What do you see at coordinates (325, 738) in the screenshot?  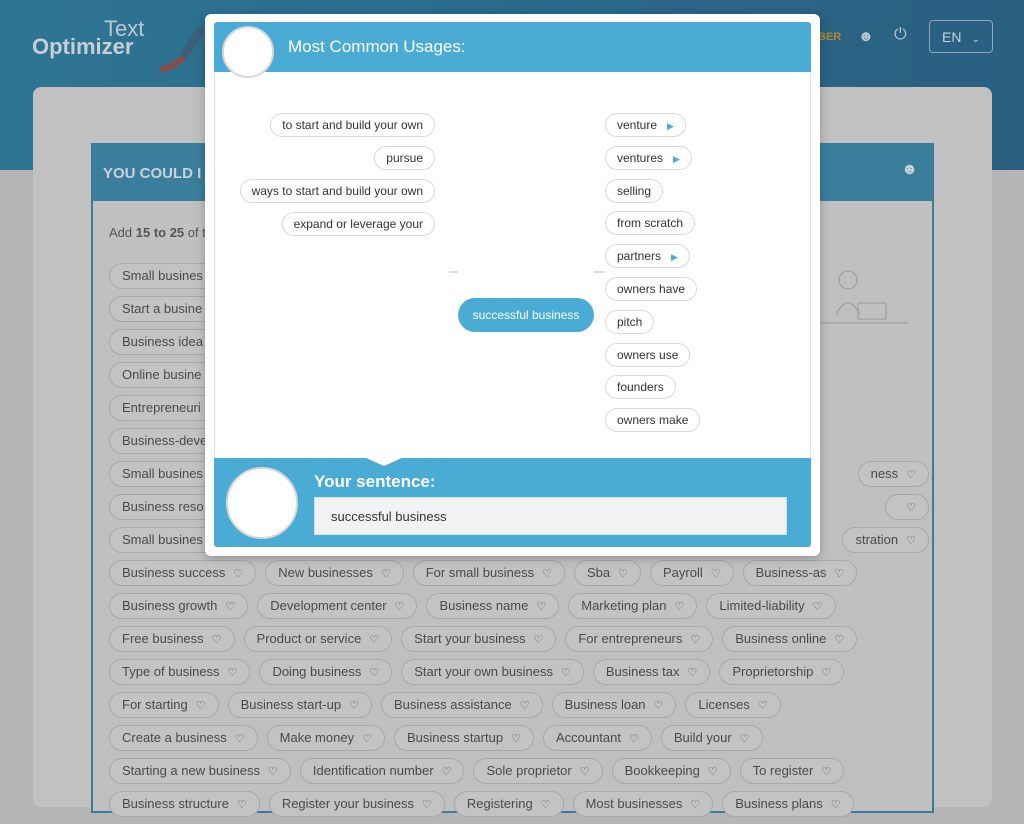 I see `keyword-tag: Make money ♡` at bounding box center [325, 738].